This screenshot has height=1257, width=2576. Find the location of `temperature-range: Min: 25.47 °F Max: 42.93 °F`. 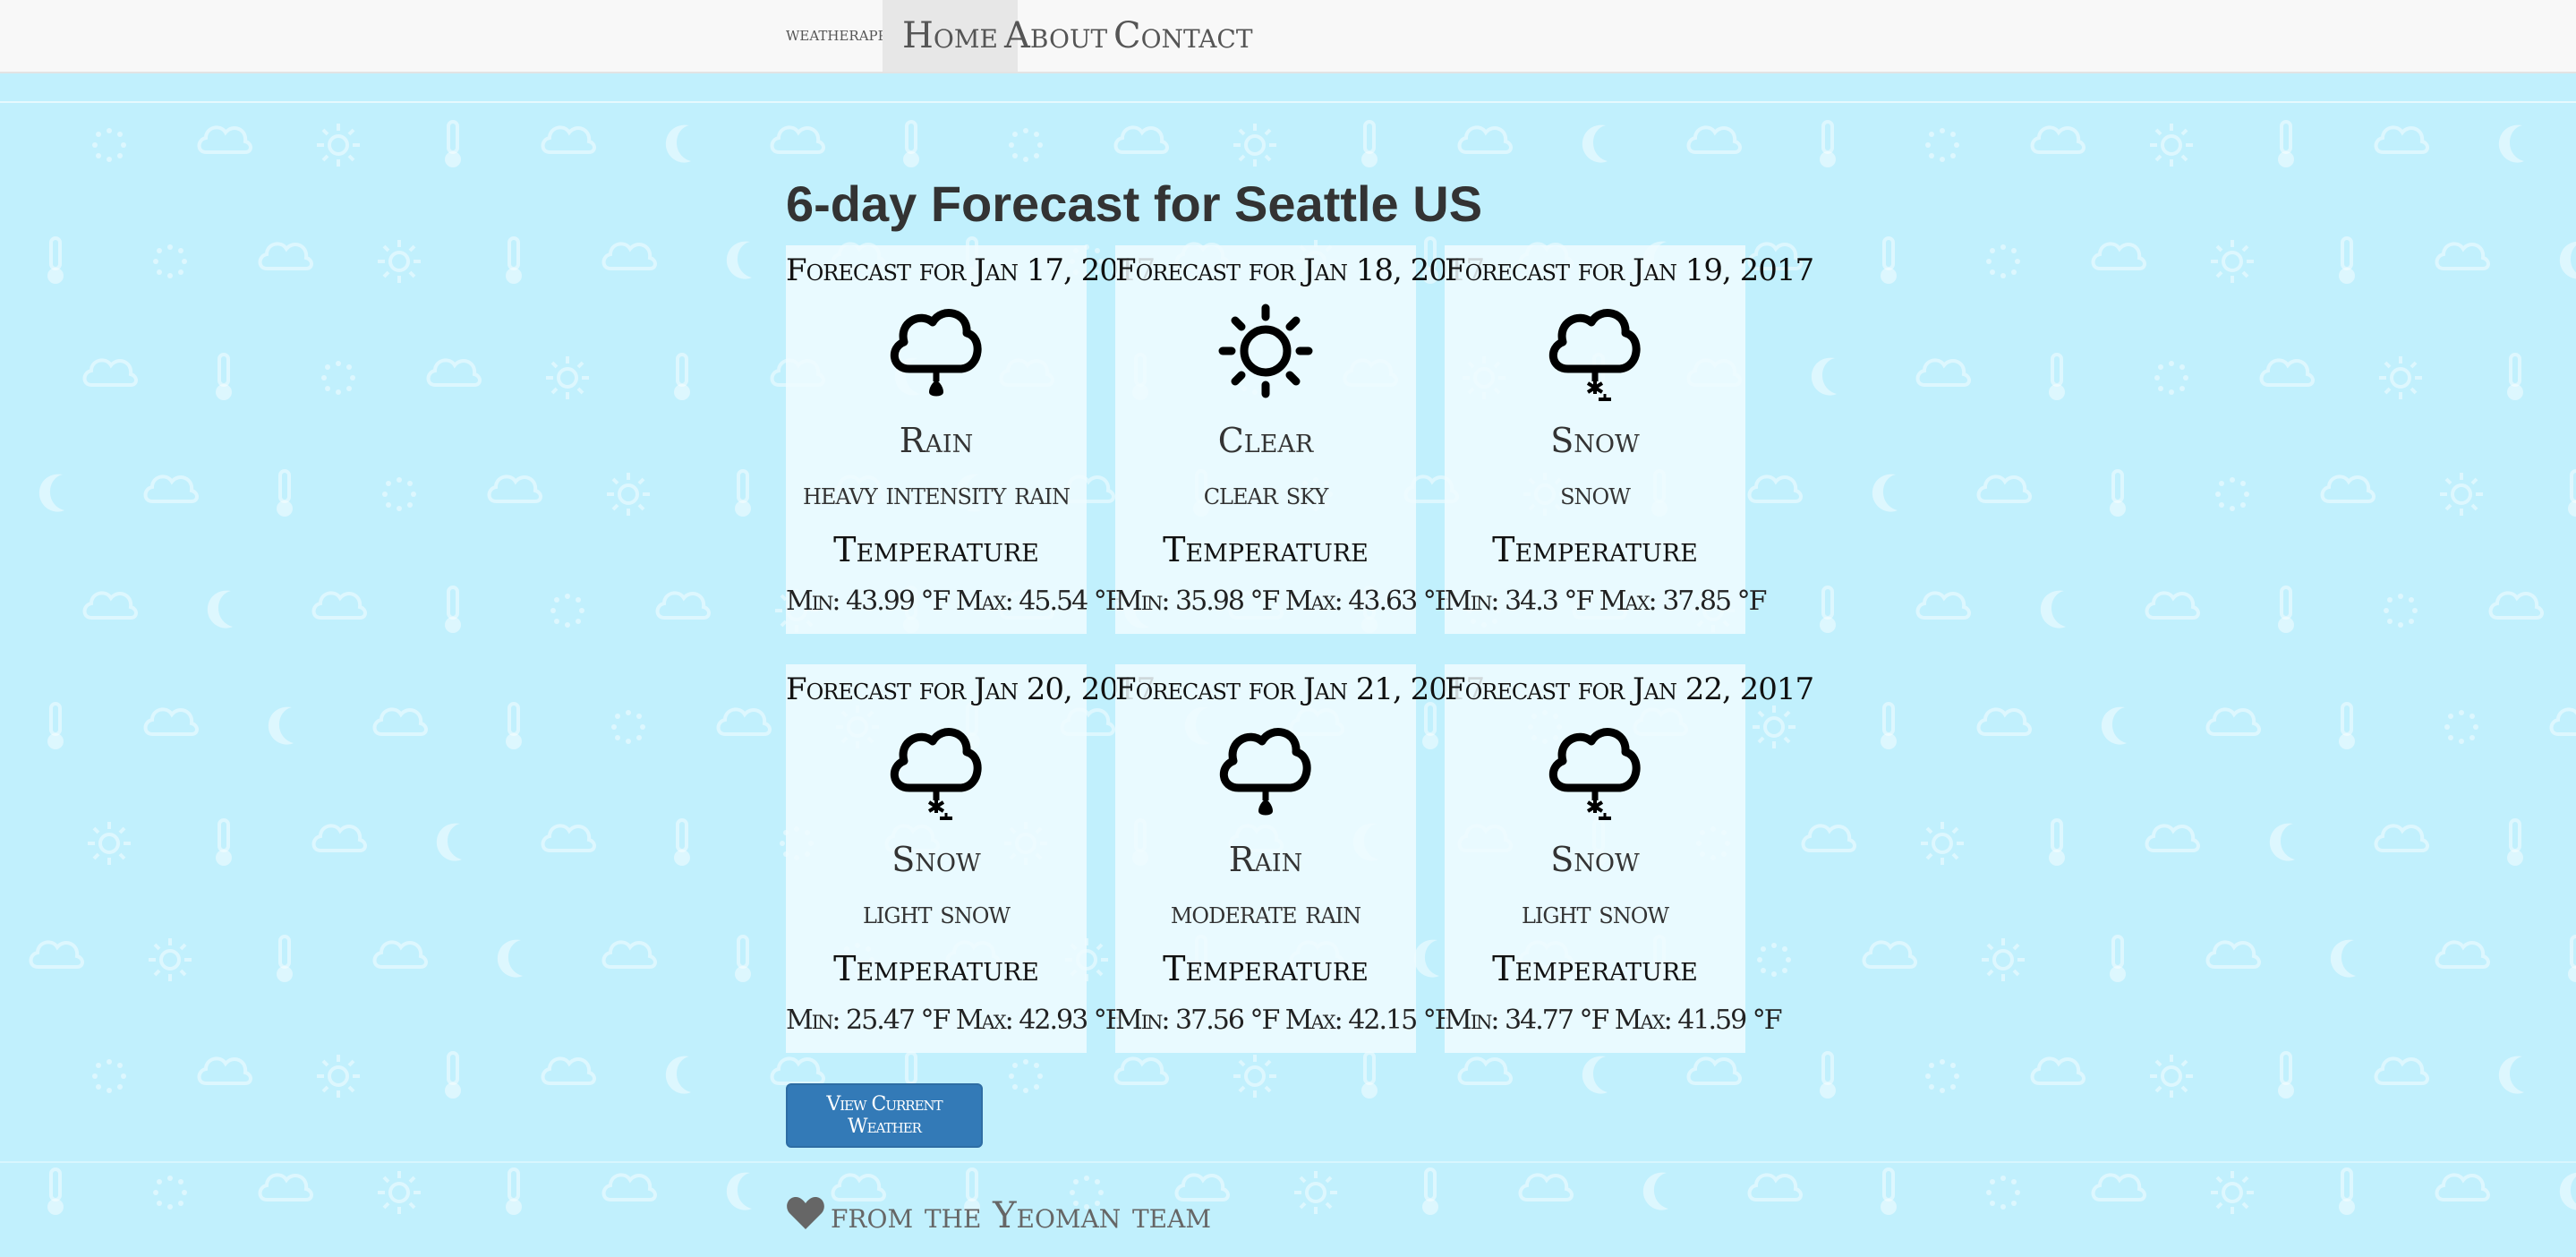

temperature-range: Min: 25.47 °F Max: 42.93 °F is located at coordinates (955, 1021).